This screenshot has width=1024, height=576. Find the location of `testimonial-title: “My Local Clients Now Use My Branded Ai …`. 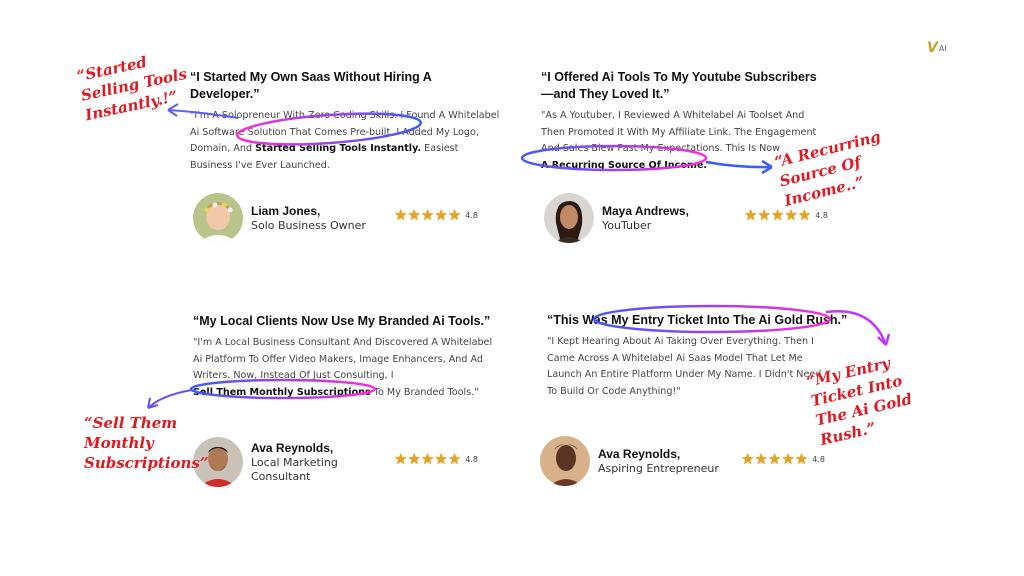

testimonial-title: “My Local Clients Now Use My Branded Ai … is located at coordinates (342, 321).